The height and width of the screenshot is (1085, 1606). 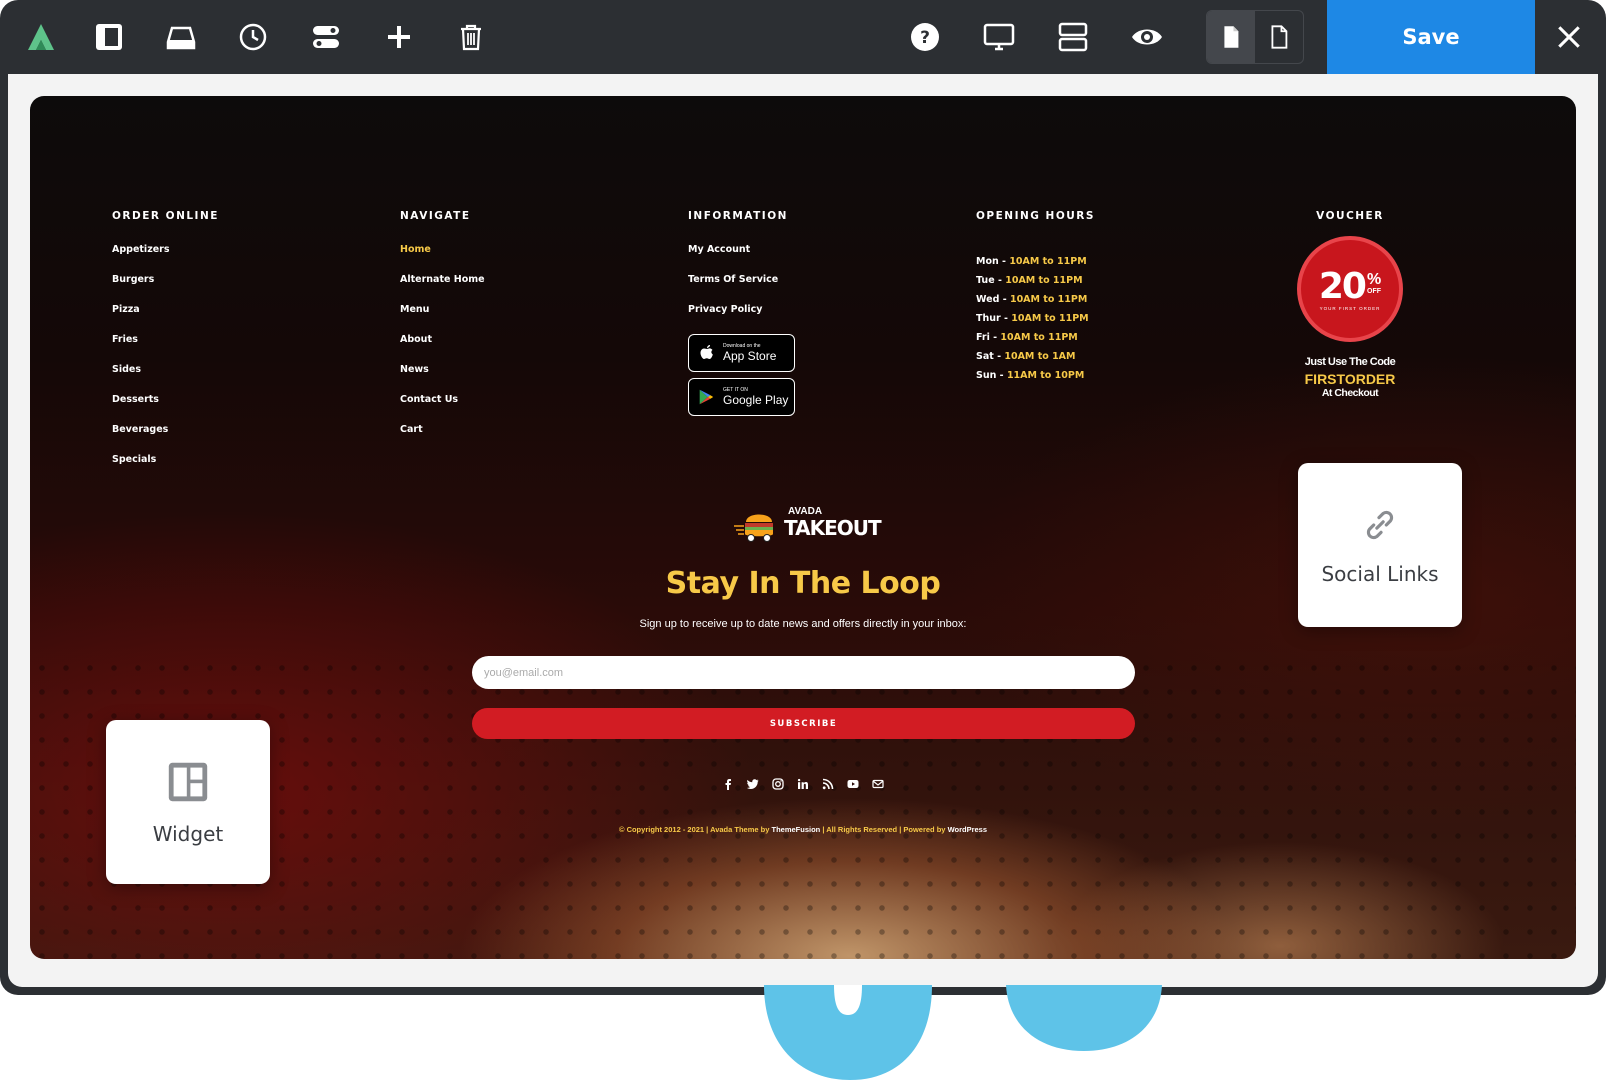 What do you see at coordinates (1374, 279) in the screenshot?
I see `voucher-percent-sign: %` at bounding box center [1374, 279].